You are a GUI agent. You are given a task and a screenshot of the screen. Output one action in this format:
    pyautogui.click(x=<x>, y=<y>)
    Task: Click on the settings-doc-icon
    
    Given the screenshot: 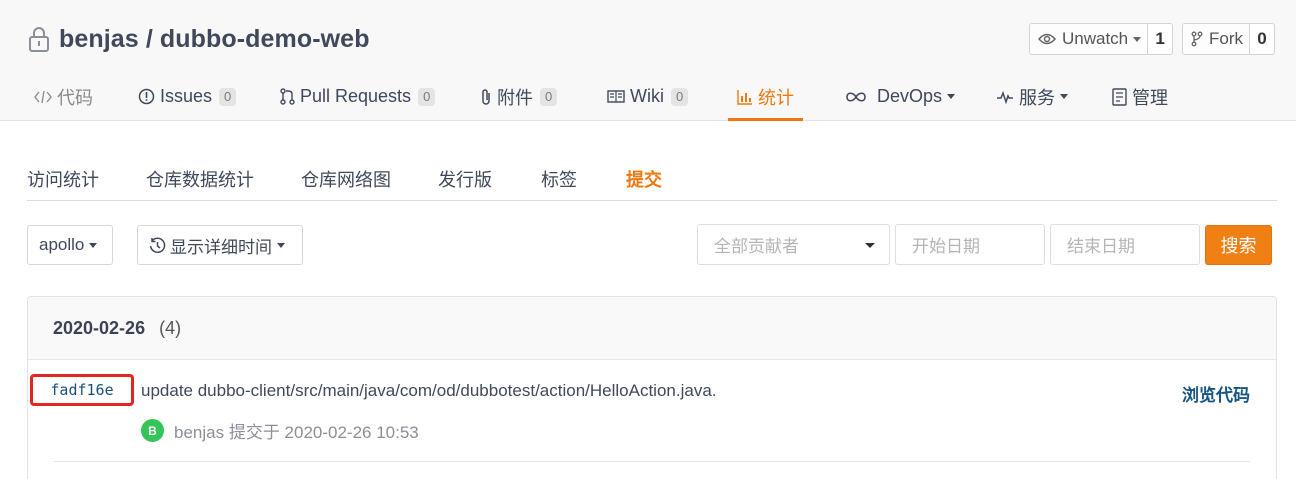 What is the action you would take?
    pyautogui.click(x=1119, y=96)
    